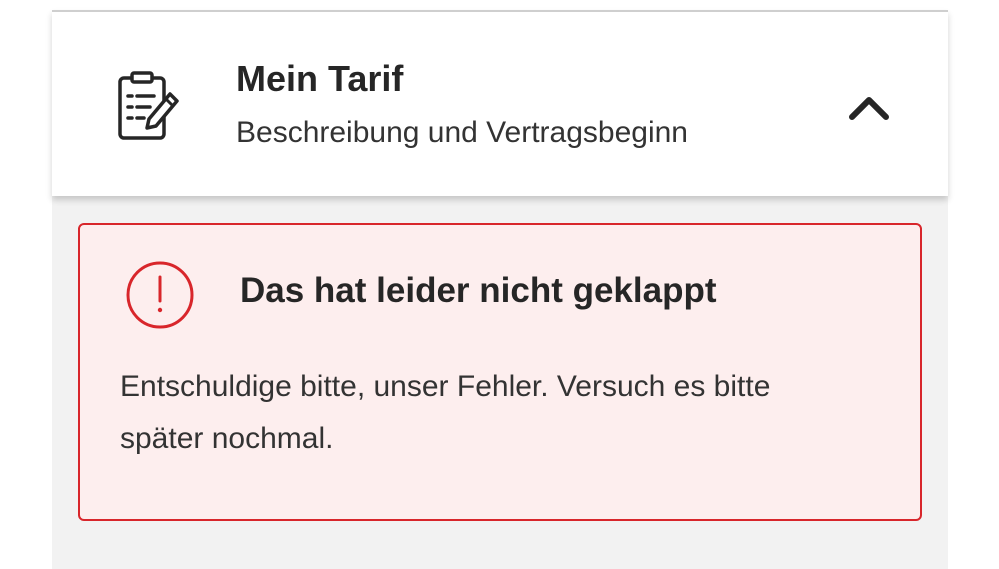  What do you see at coordinates (148, 105) in the screenshot?
I see `contract-edit-icon` at bounding box center [148, 105].